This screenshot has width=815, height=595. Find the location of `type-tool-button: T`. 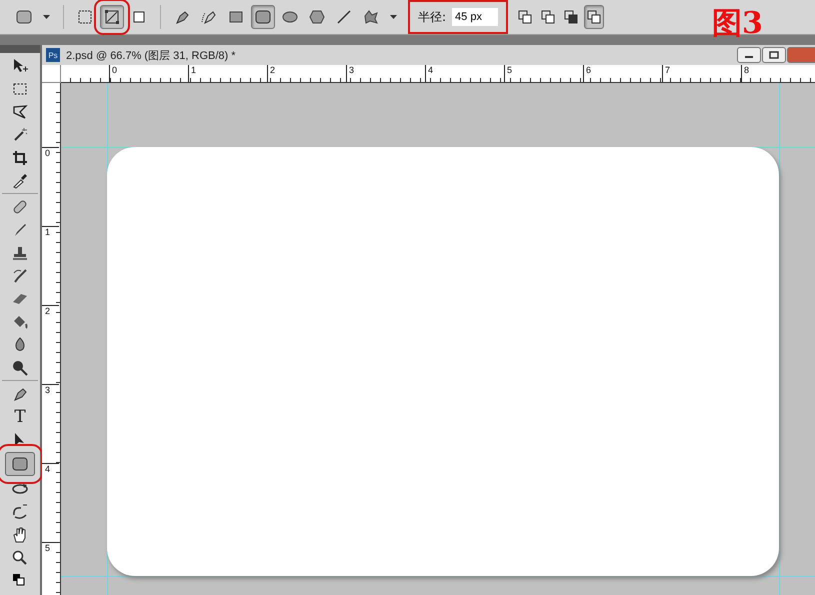

type-tool-button: T is located at coordinates (20, 416).